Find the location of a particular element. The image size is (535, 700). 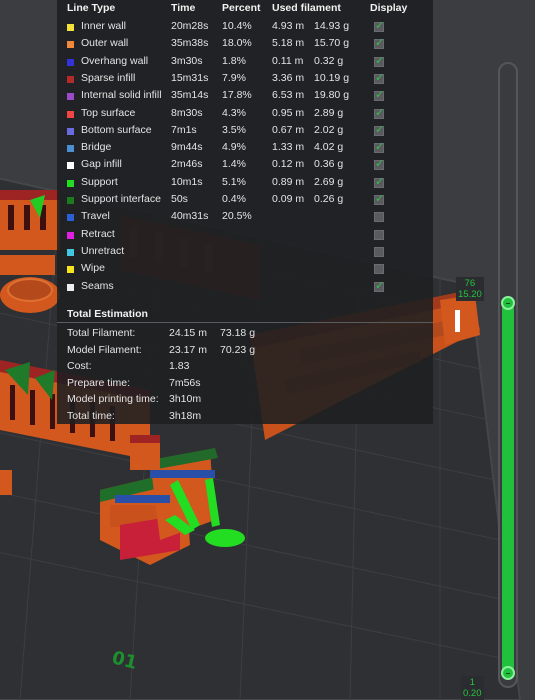

top-layer-number: 76 is located at coordinates (470, 283).